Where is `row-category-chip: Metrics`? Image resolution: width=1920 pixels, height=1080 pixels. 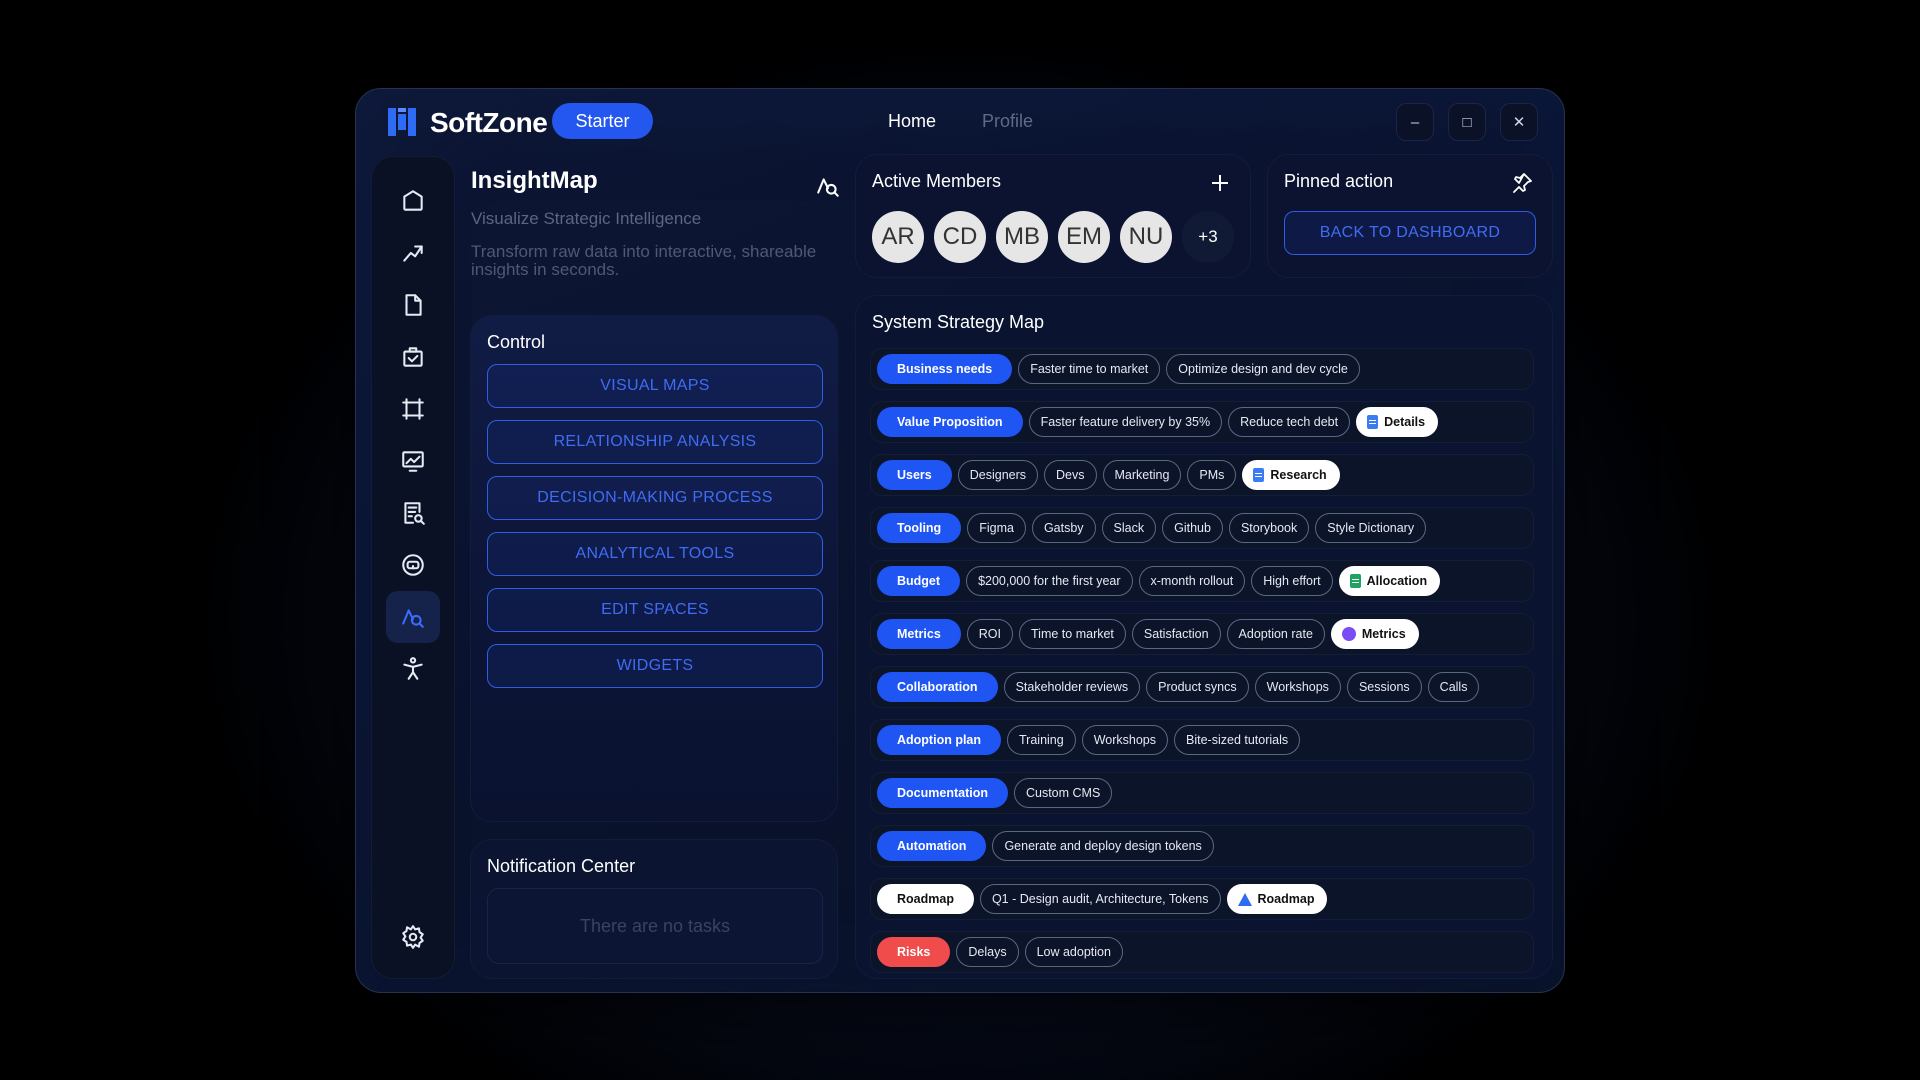
row-category-chip: Metrics is located at coordinates (919, 634).